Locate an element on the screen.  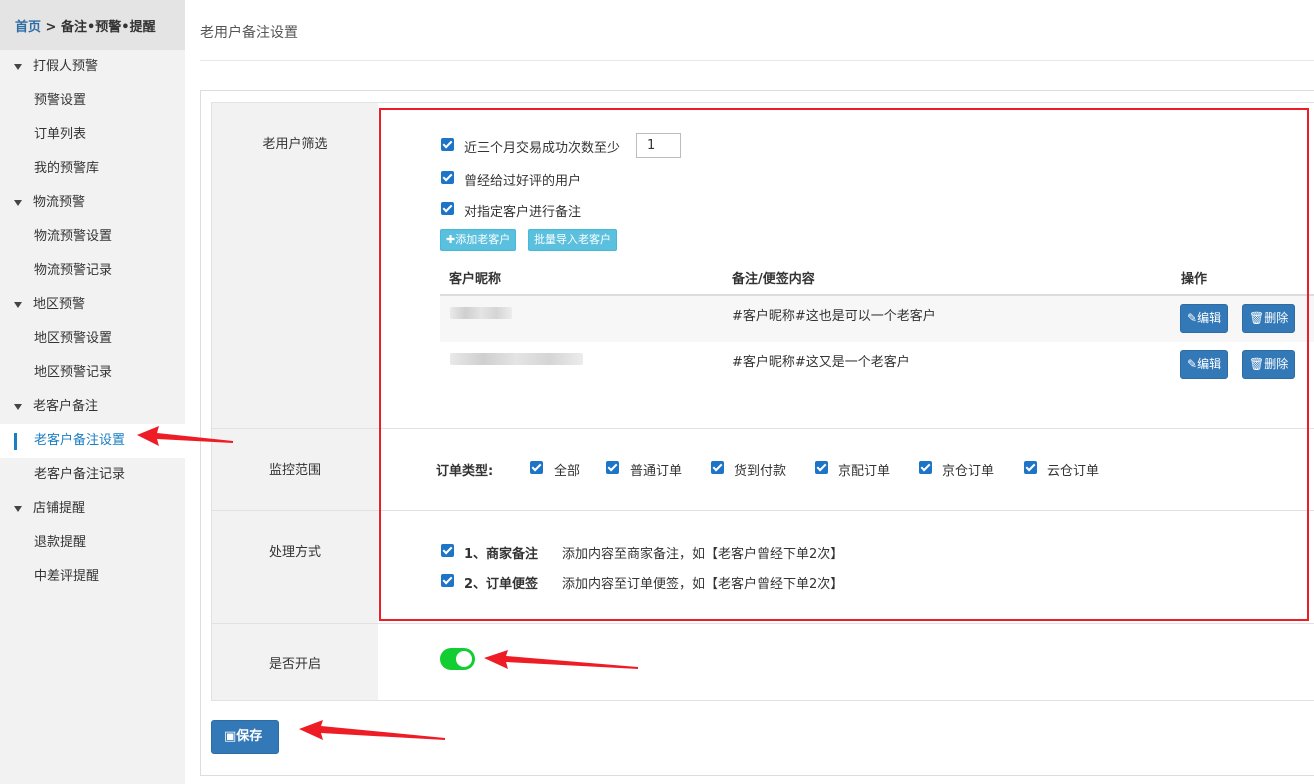
sidebar-group-label: 店铺提醒 is located at coordinates (59, 508).